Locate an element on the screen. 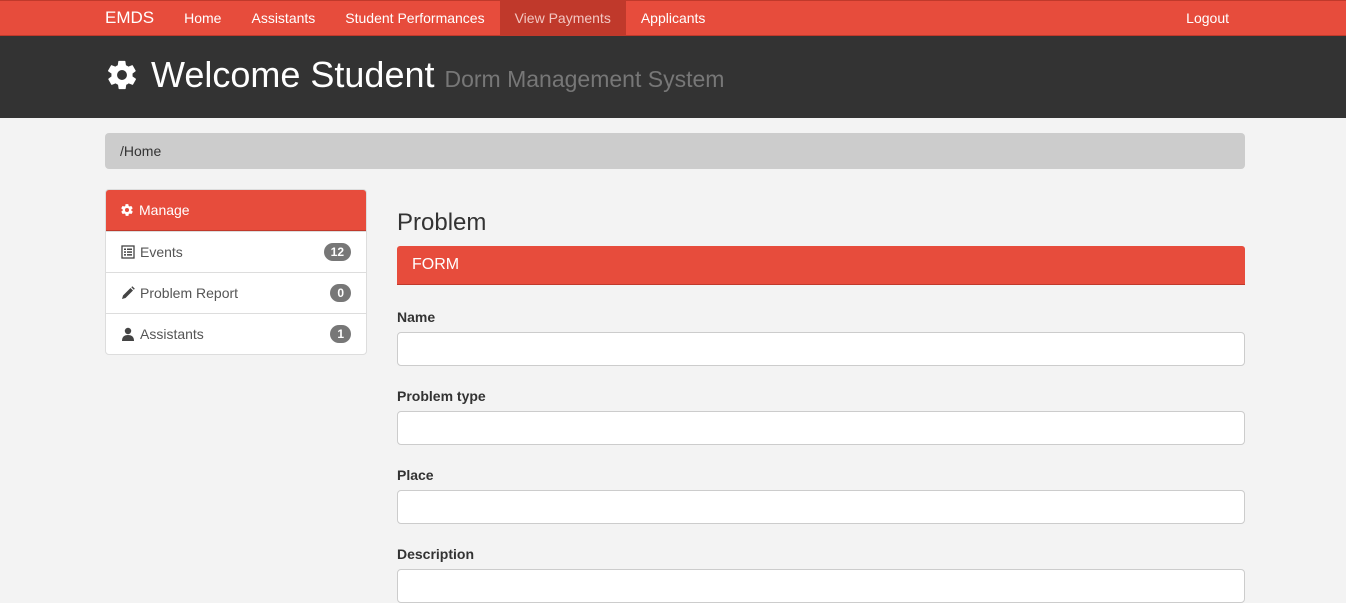 The image size is (1346, 603). place-label: Place is located at coordinates (415, 475).